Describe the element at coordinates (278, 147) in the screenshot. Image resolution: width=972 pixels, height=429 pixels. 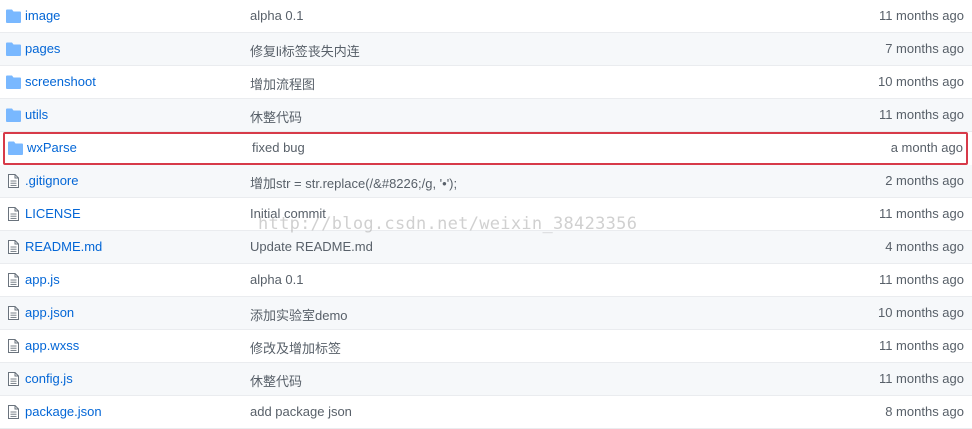
I see `commit-message-link: fixed bug` at that location.